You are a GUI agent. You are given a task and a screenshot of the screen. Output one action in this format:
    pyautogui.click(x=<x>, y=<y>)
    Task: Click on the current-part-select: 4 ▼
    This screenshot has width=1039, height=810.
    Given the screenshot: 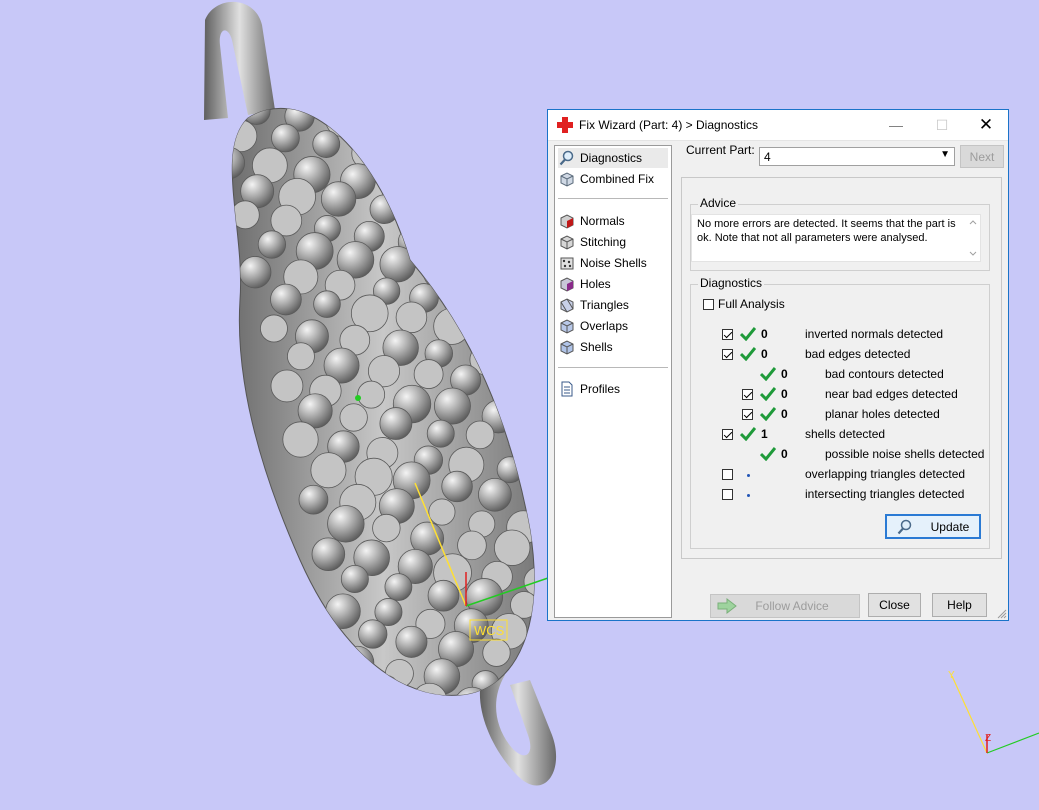 What is the action you would take?
    pyautogui.click(x=857, y=156)
    